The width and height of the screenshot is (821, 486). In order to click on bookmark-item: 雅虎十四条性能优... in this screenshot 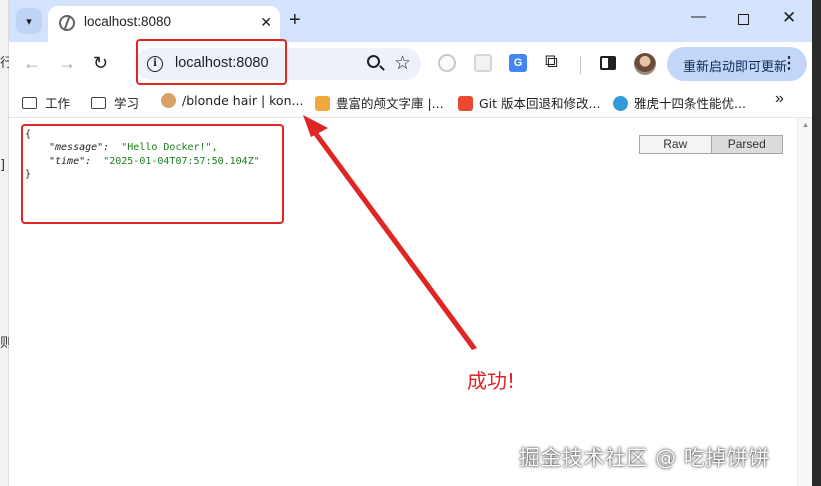, I will do `click(679, 102)`.